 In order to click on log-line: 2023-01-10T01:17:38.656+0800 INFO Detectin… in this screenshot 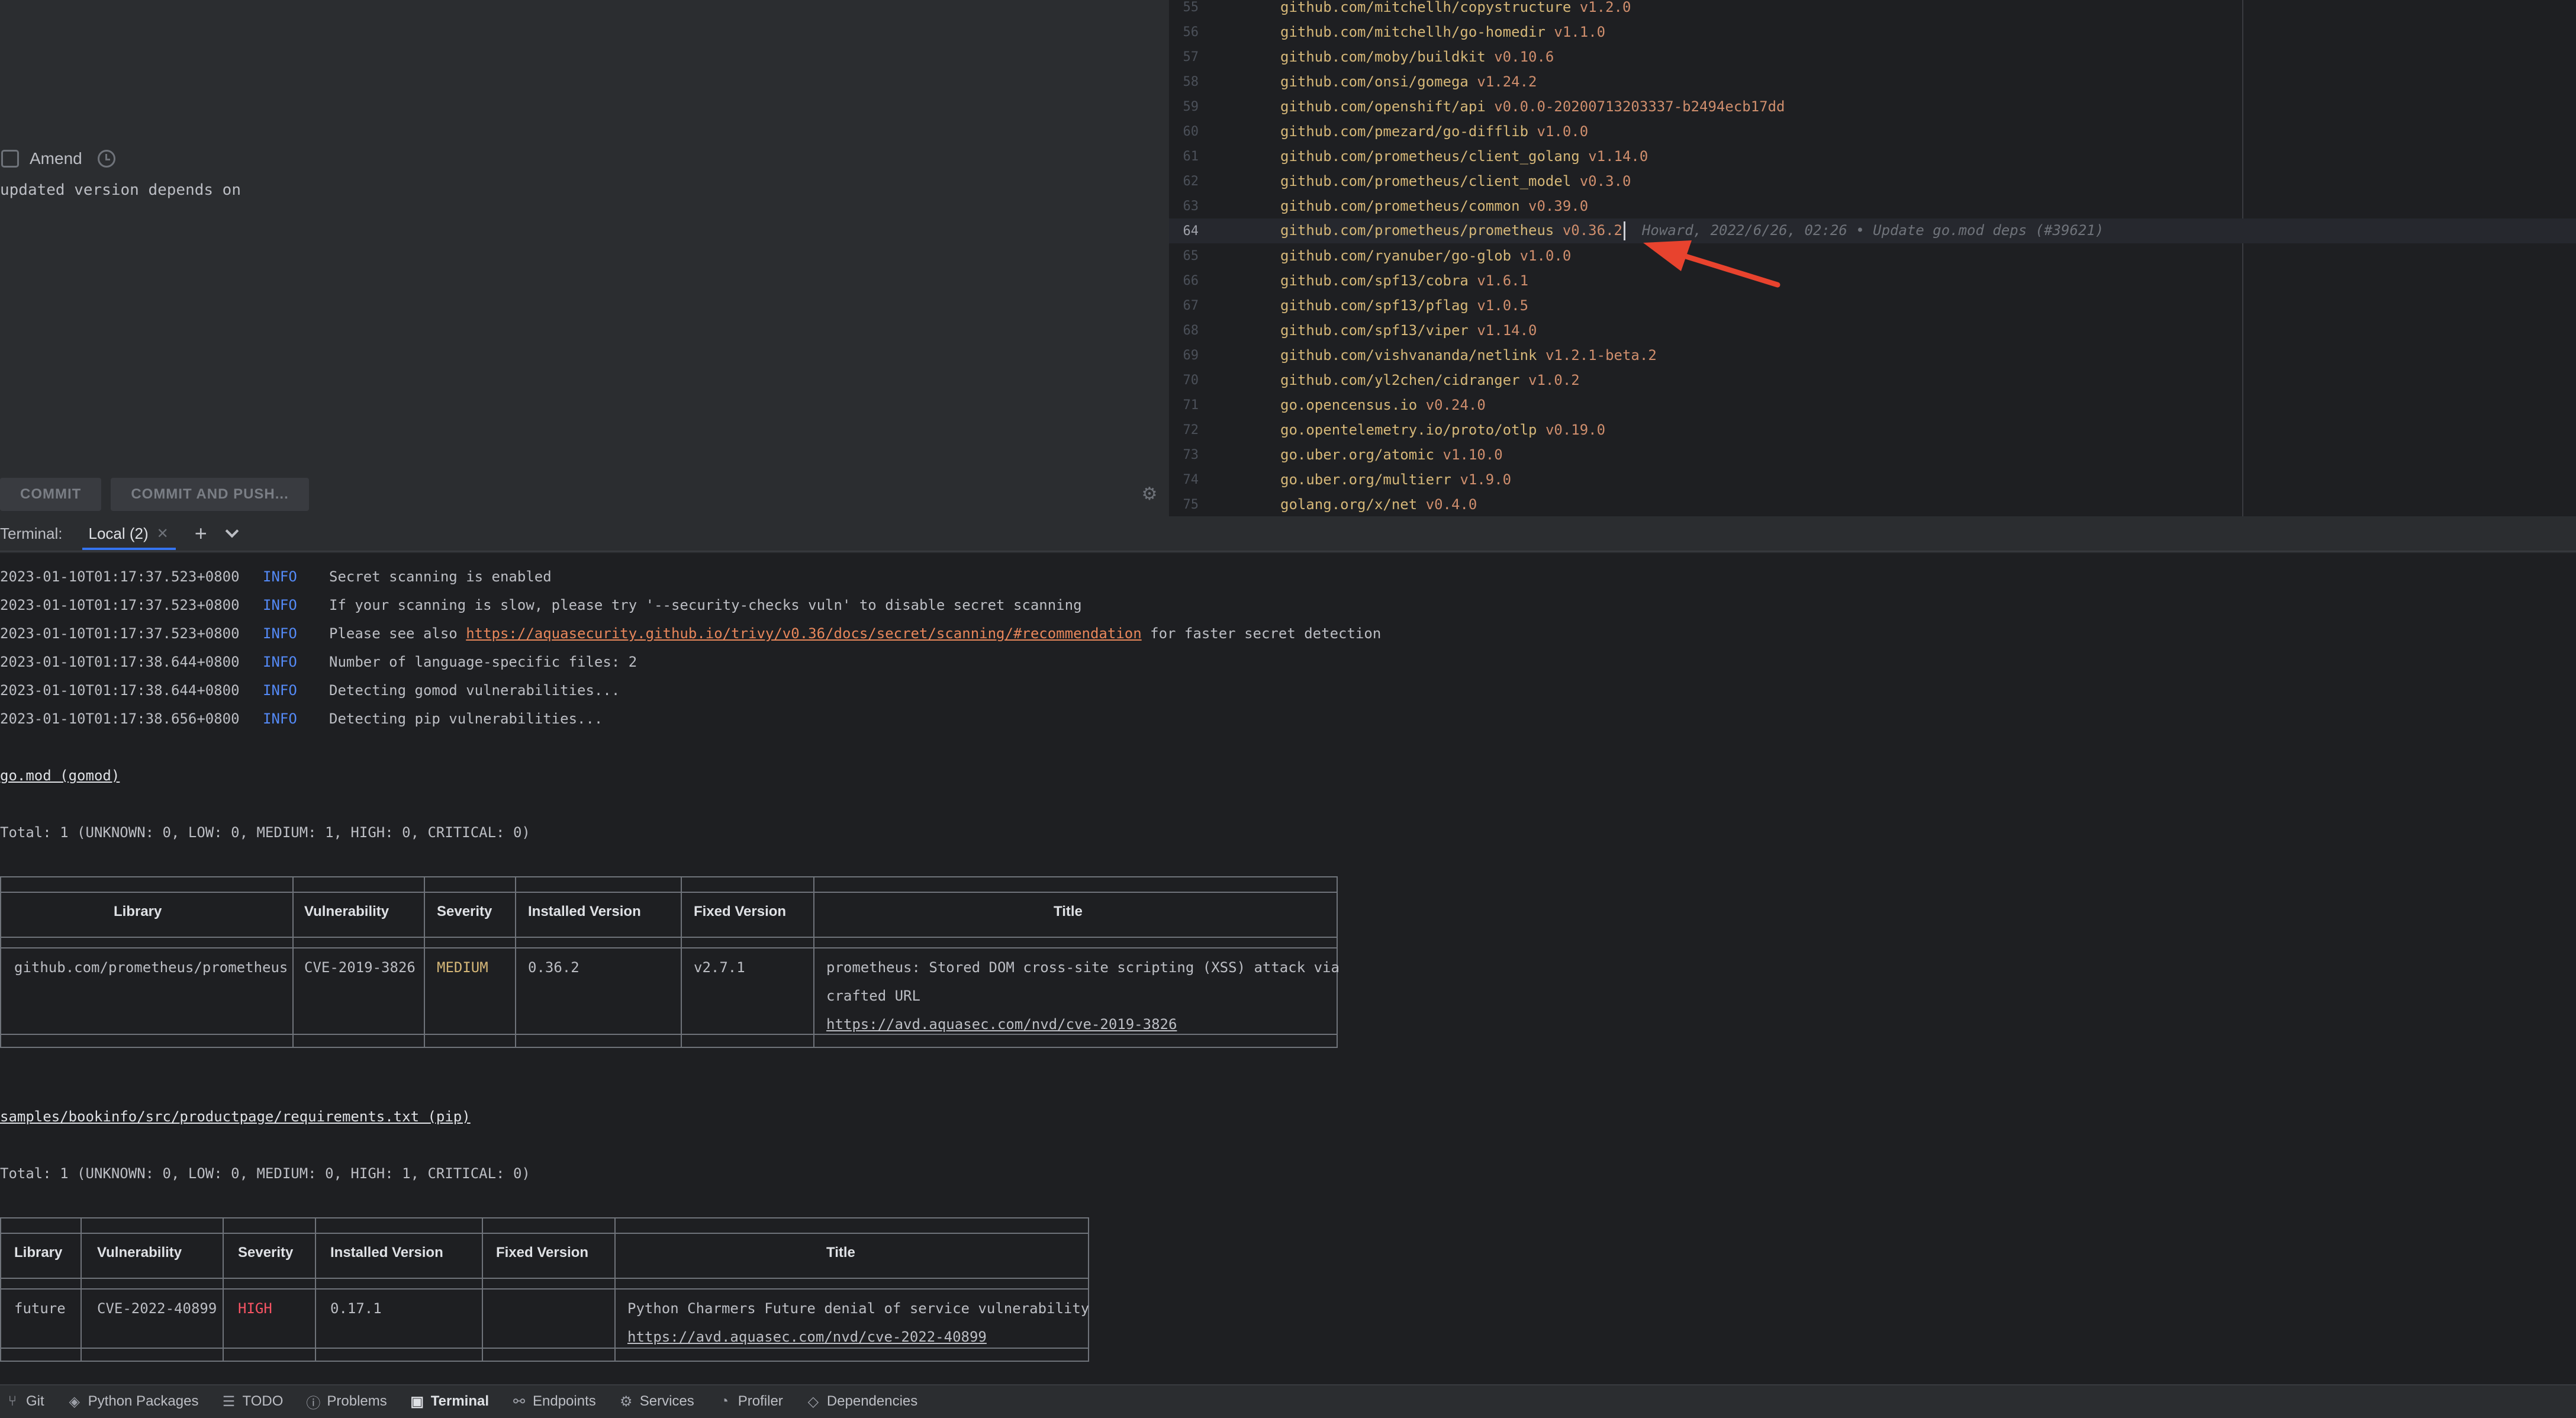, I will do `click(301, 719)`.